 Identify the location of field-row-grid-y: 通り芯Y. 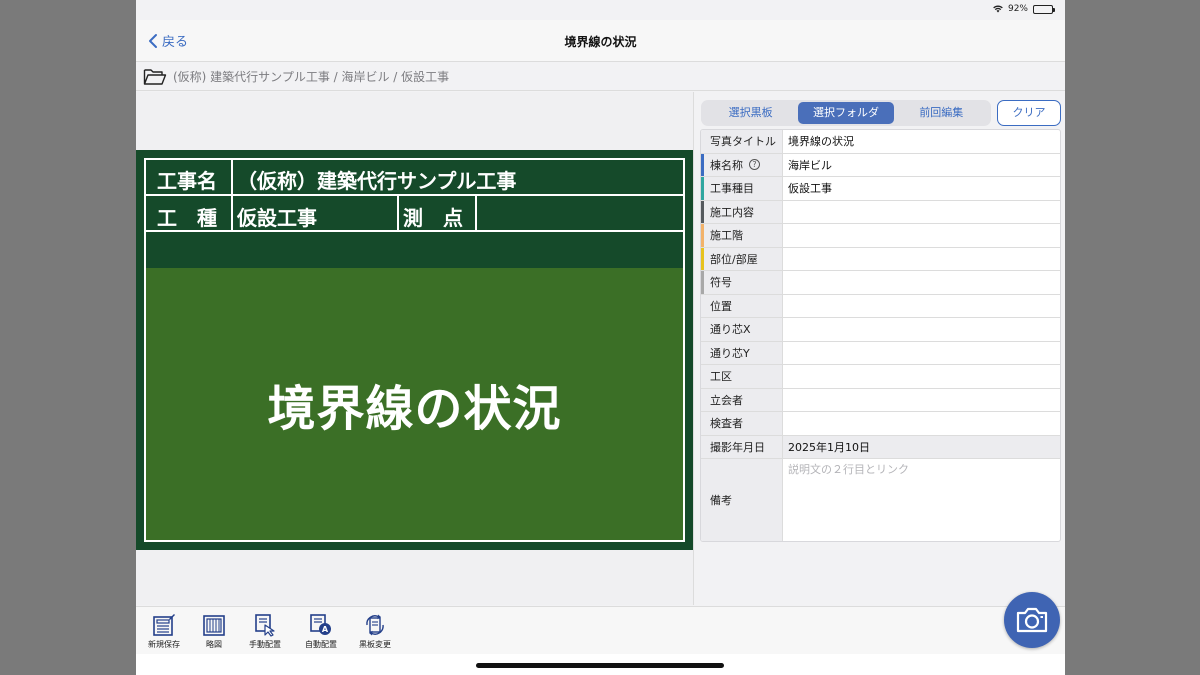
(880, 353).